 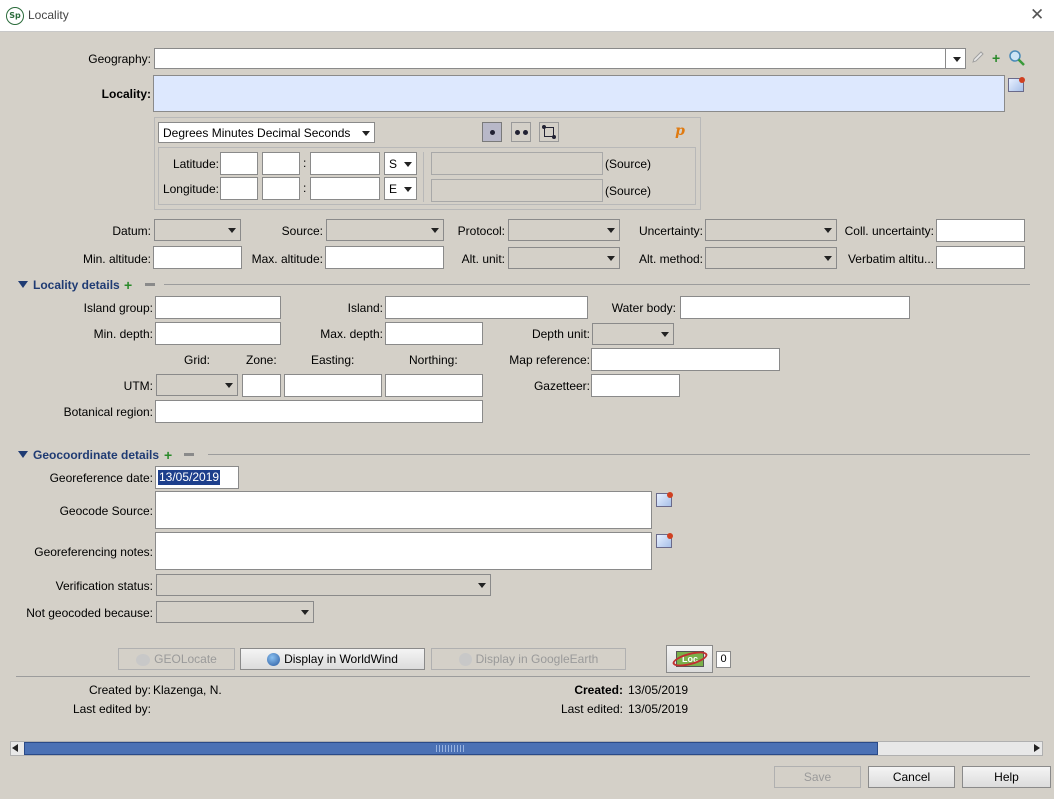 I want to click on max-depth-input, so click(x=434, y=333).